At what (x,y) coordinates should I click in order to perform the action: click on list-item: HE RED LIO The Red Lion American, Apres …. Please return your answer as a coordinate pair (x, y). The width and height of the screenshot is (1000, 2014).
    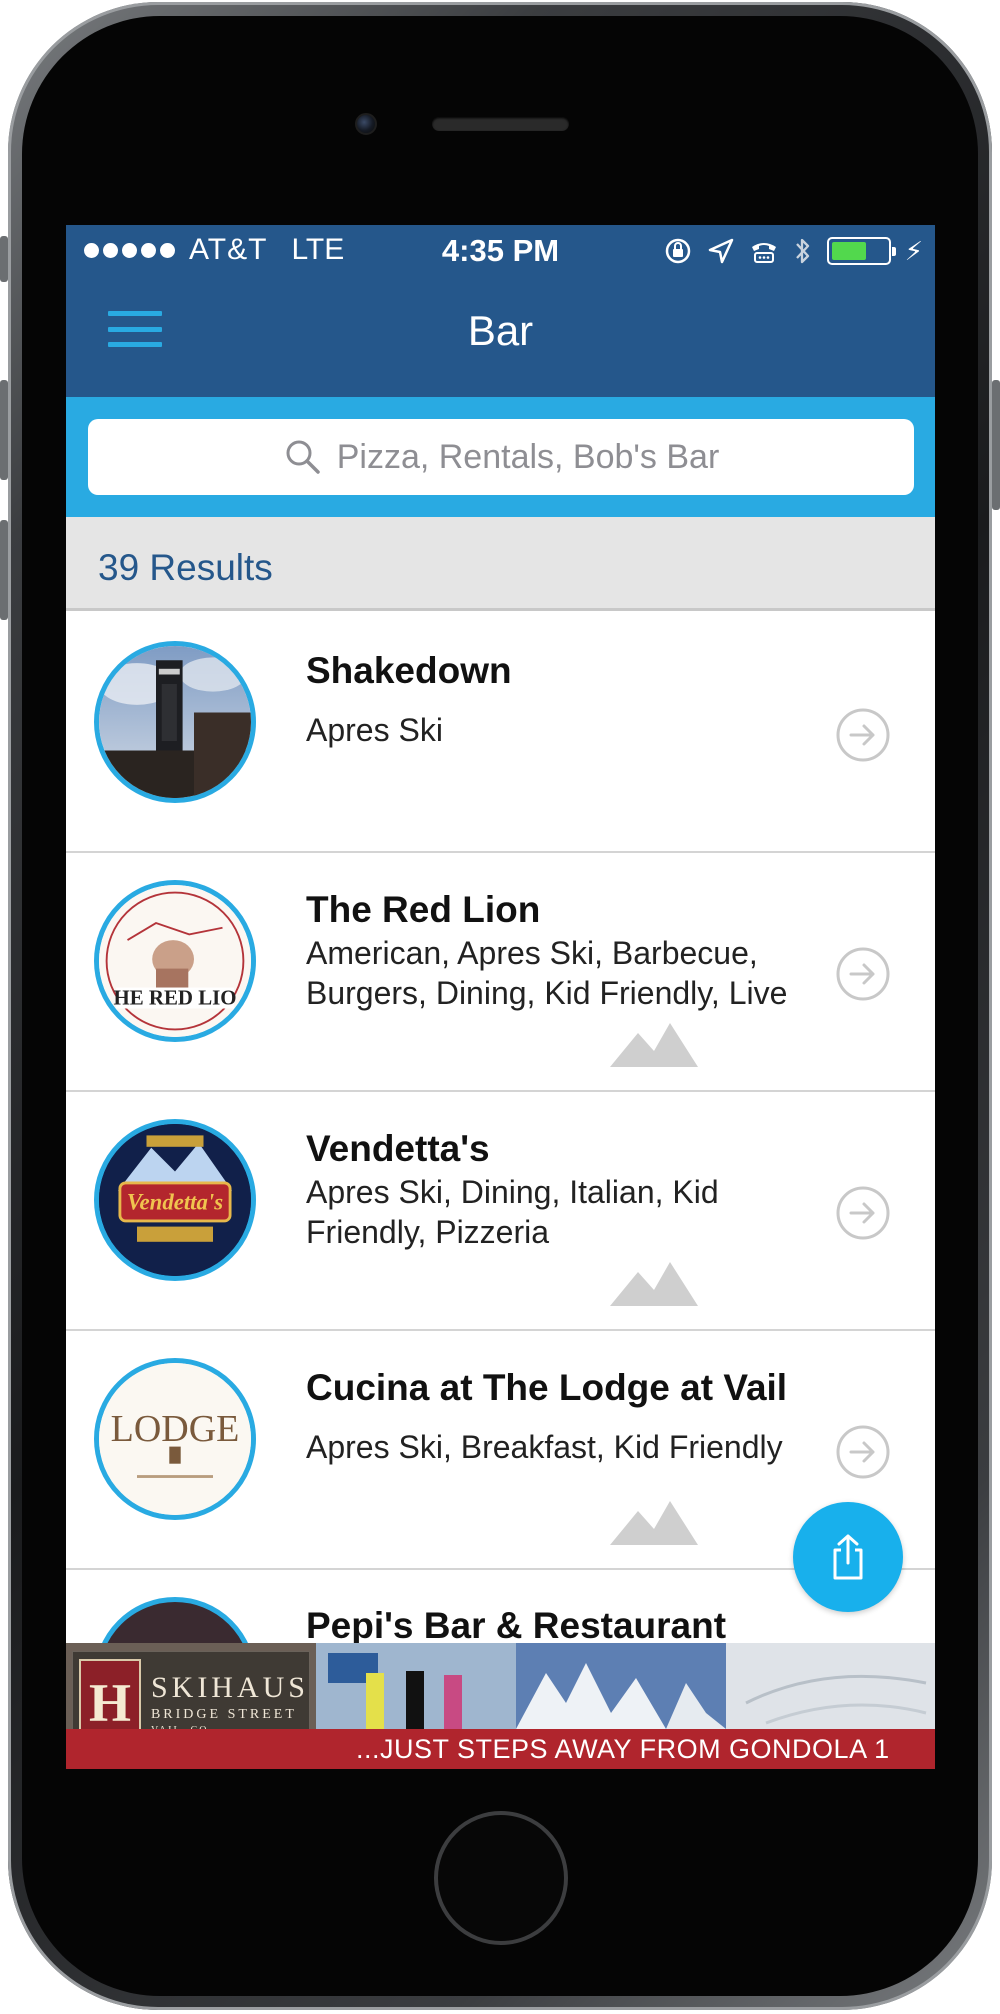
    Looking at the image, I should click on (500, 972).